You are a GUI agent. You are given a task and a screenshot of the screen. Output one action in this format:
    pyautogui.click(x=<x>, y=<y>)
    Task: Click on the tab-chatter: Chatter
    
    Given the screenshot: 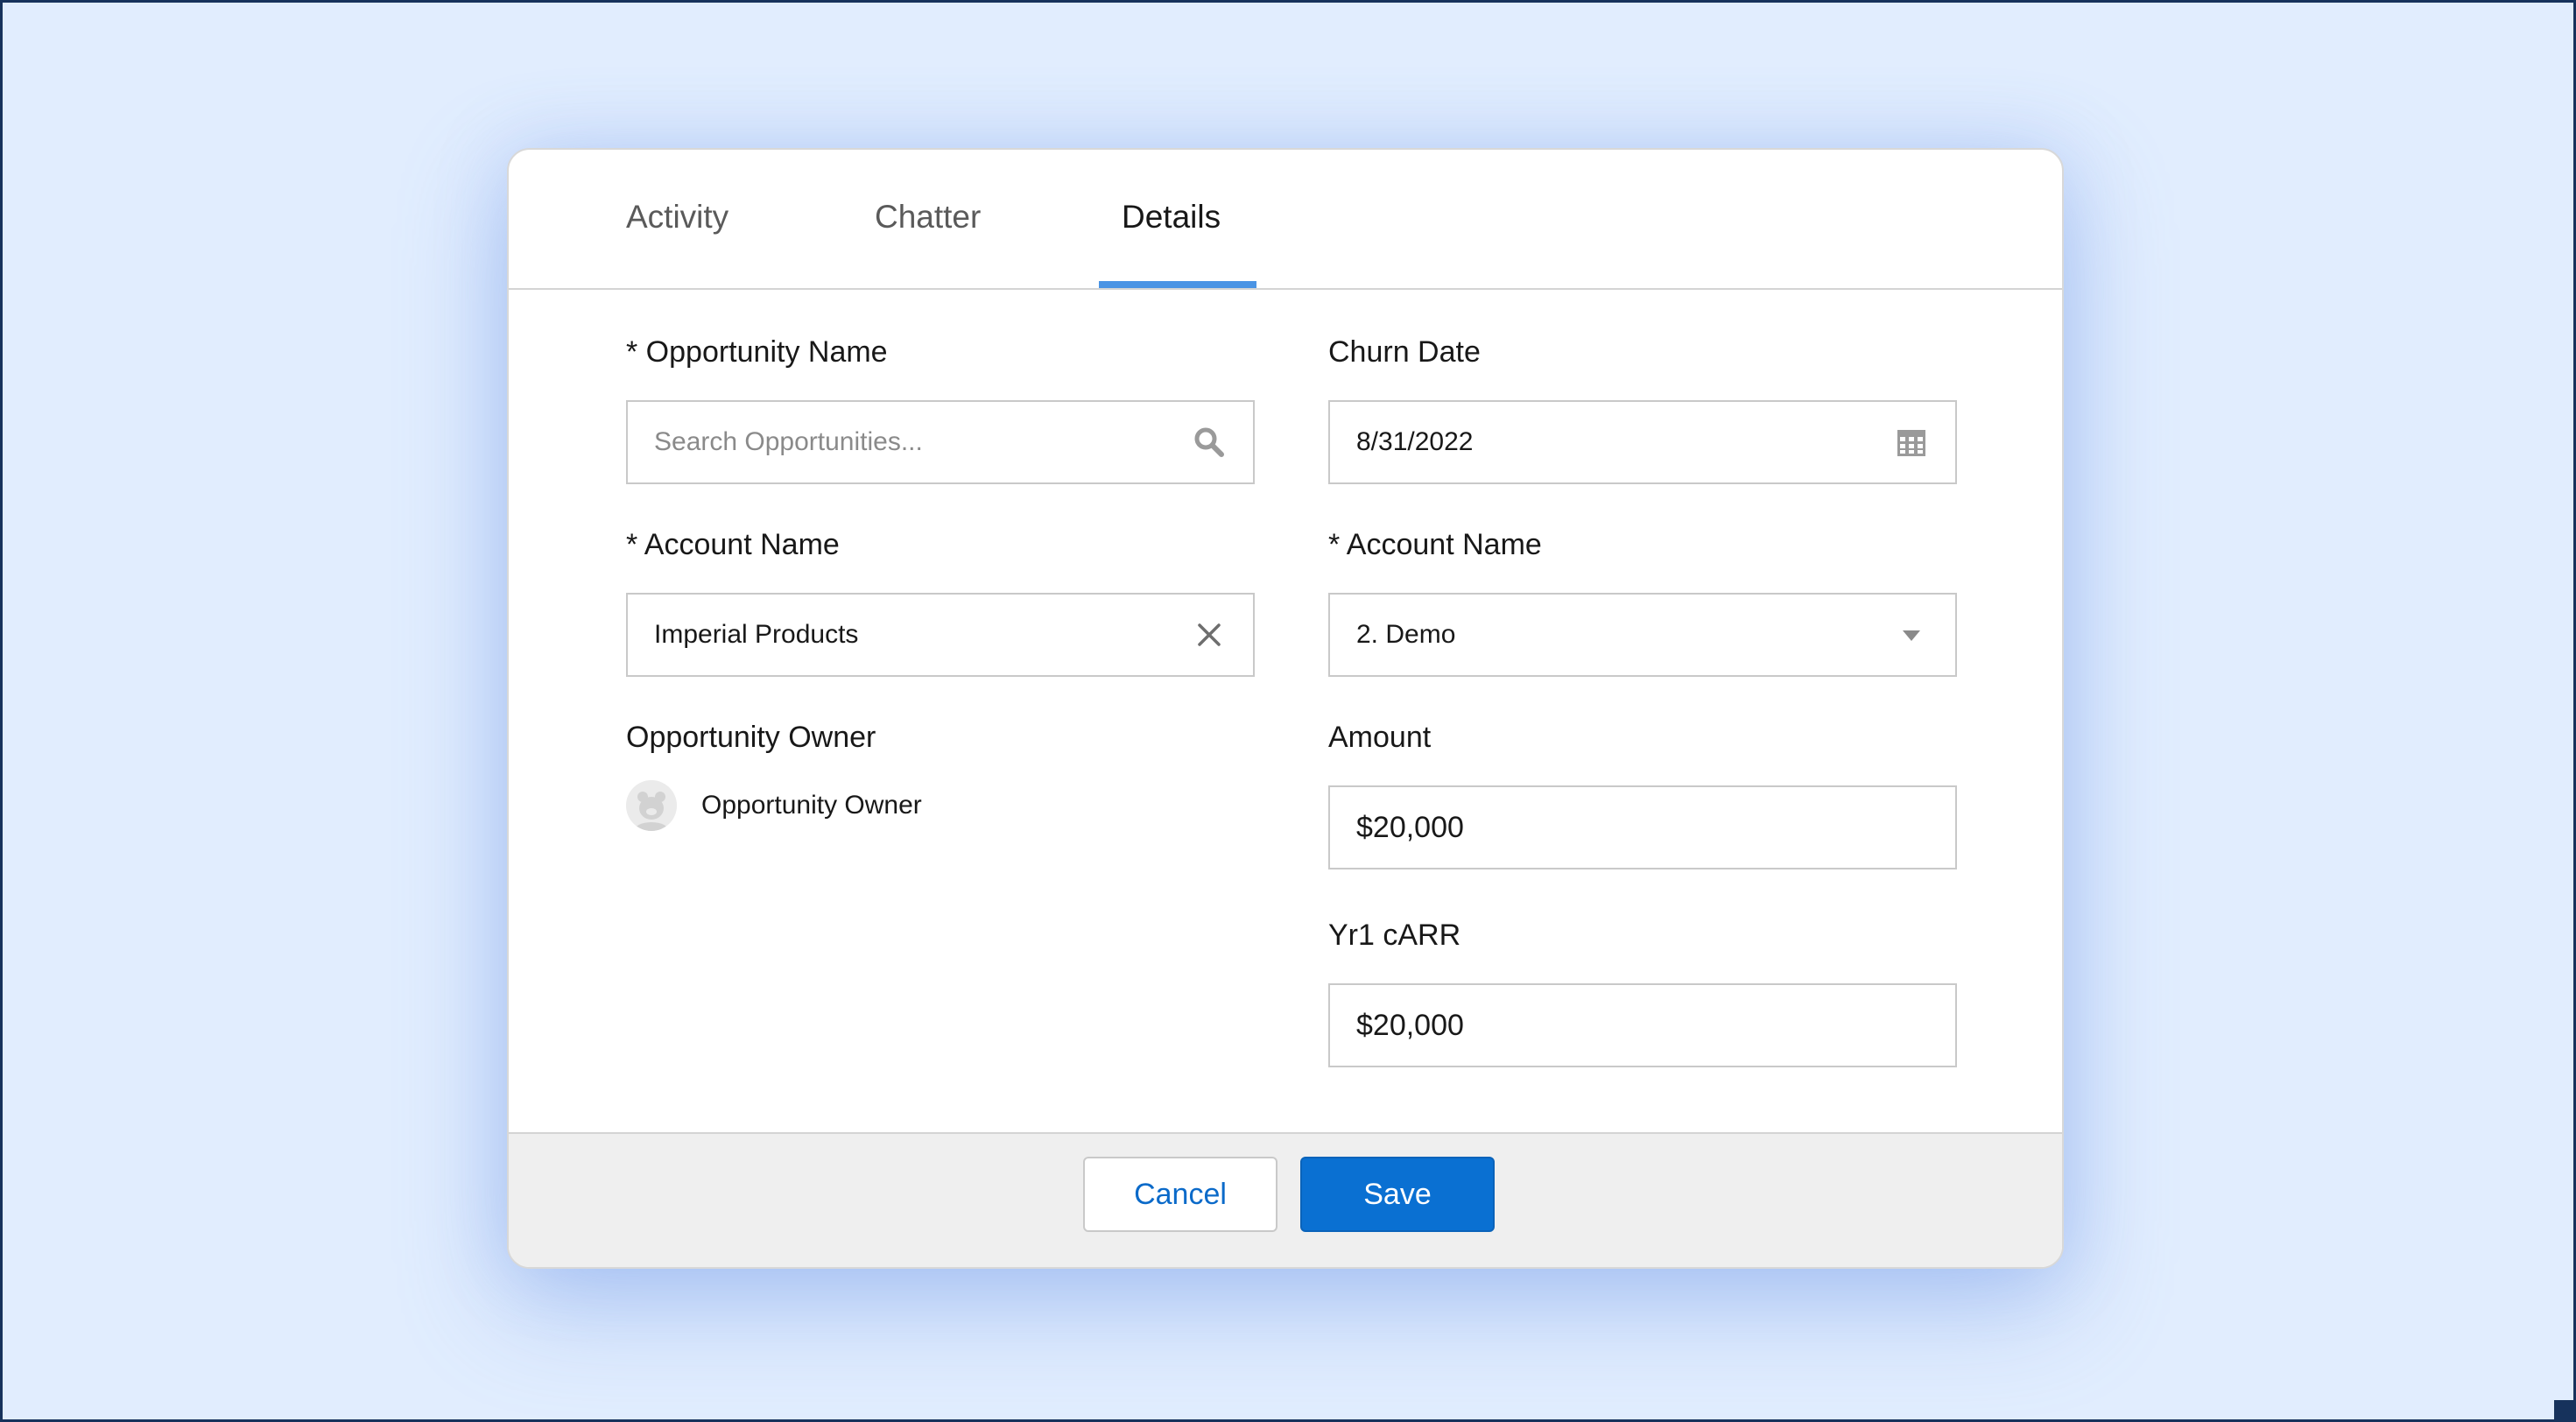 What is the action you would take?
    pyautogui.click(x=928, y=217)
    